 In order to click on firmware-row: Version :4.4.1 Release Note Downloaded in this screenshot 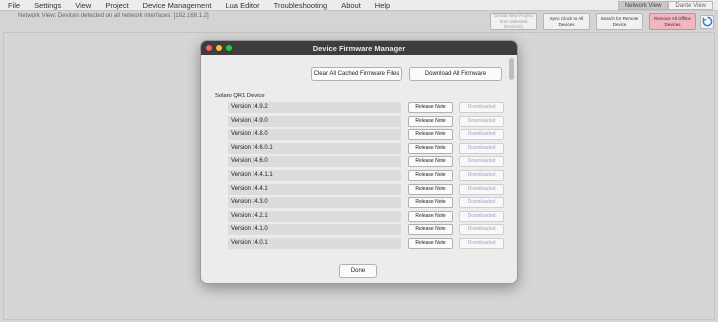, I will do `click(359, 189)`.